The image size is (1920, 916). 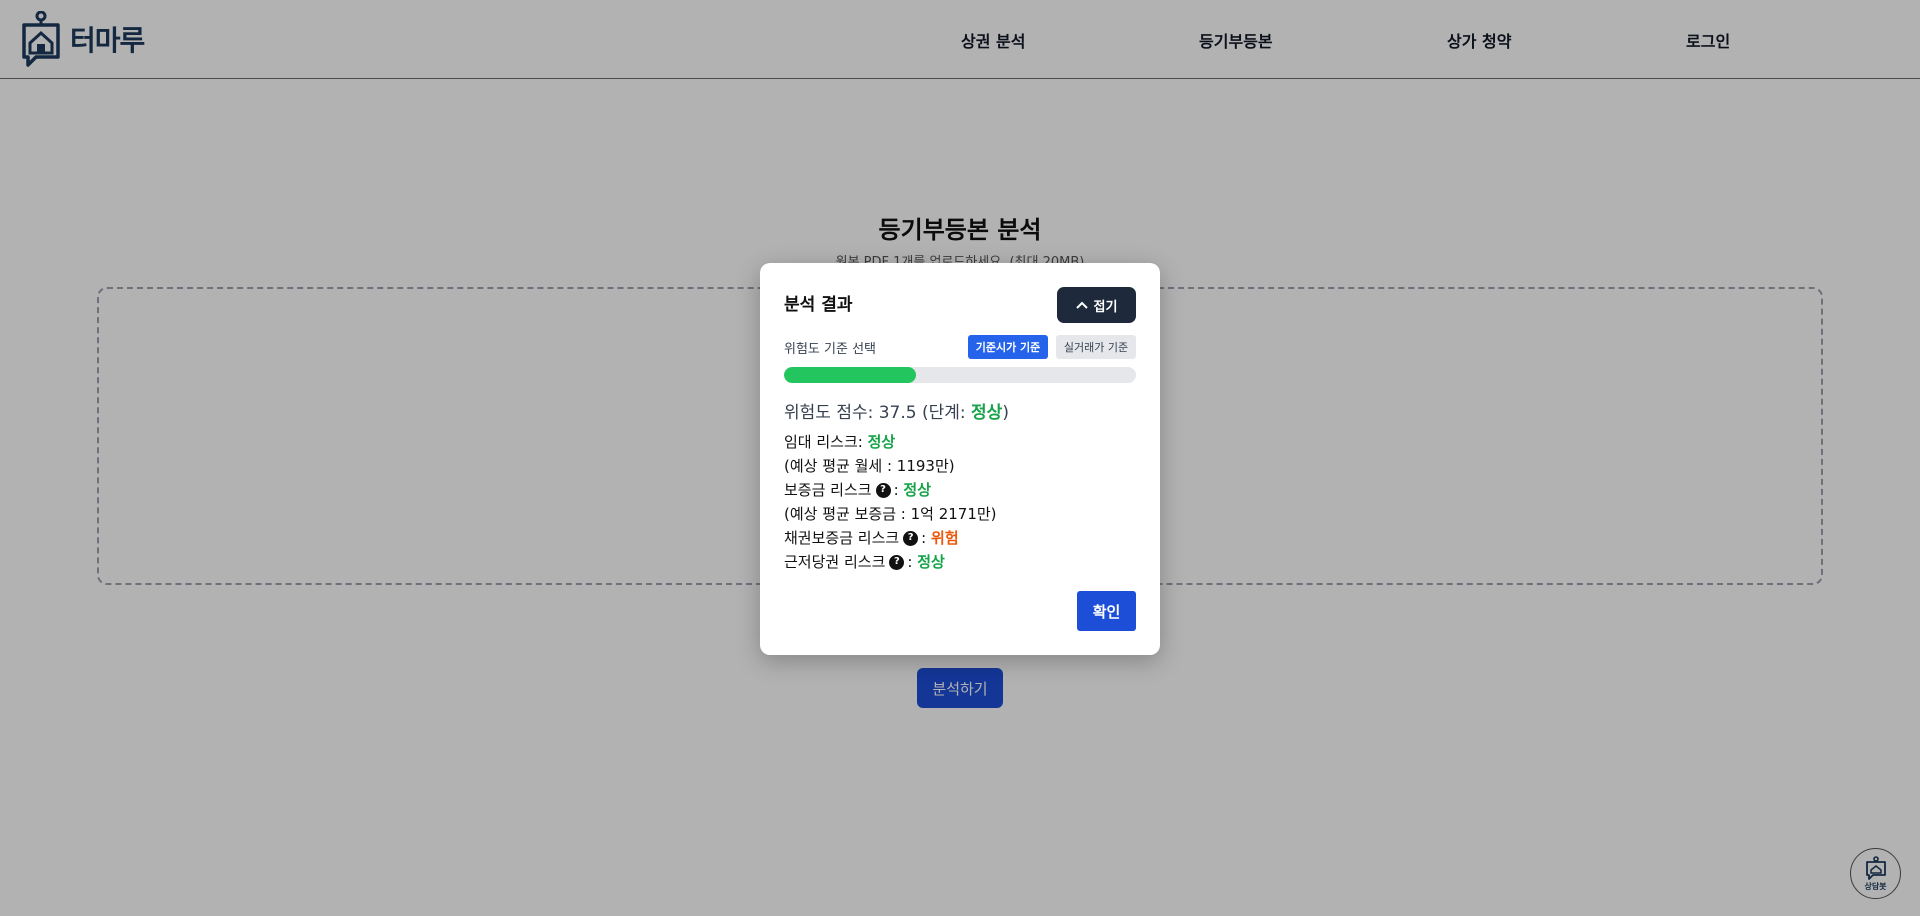 I want to click on score-prefix: 위험도 점수: 37.5 (단계:, so click(x=878, y=413).